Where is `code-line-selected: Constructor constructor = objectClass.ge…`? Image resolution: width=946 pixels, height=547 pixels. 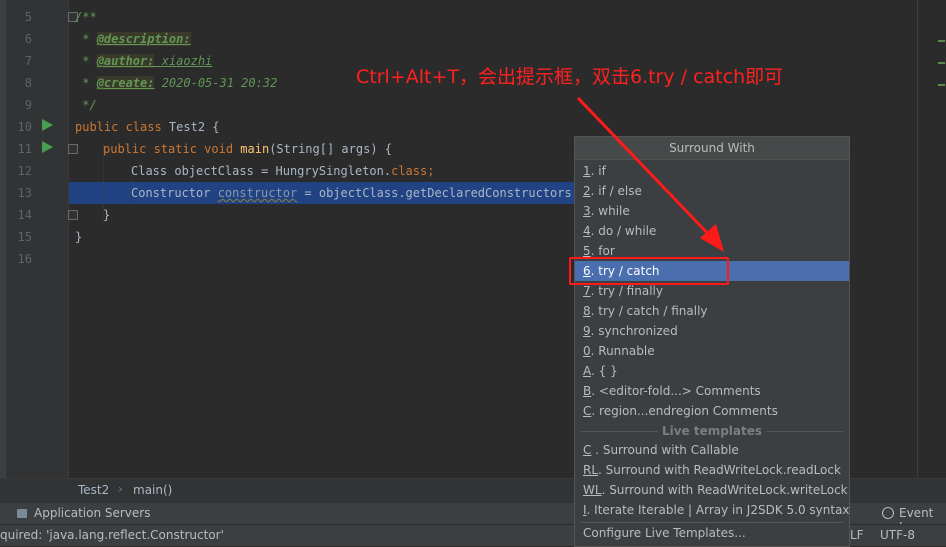 code-line-selected: Constructor constructor = objectClass.ge… is located at coordinates (359, 193).